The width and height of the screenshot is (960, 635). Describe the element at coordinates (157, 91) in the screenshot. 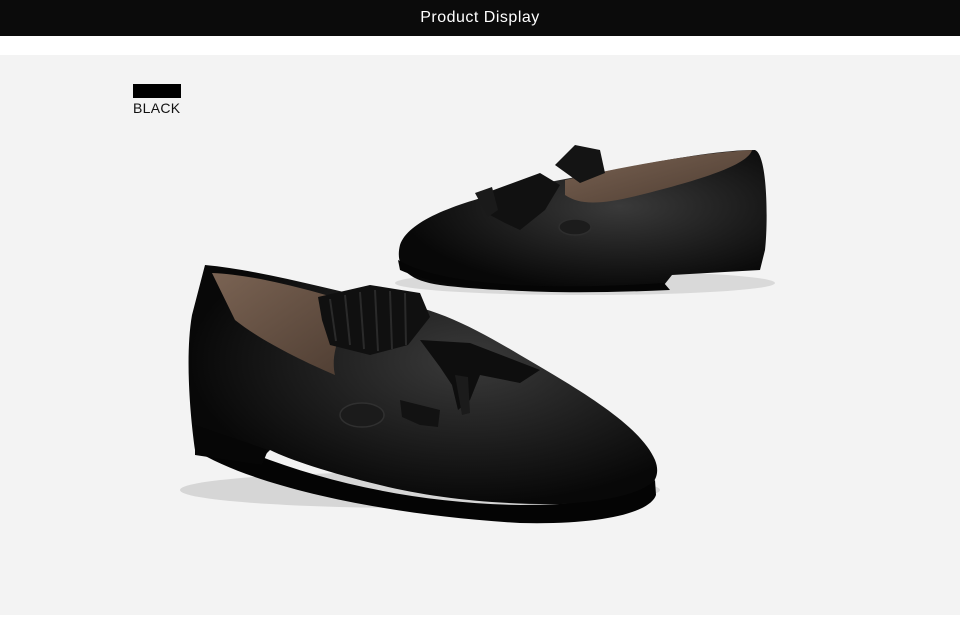

I see `color-chip` at that location.